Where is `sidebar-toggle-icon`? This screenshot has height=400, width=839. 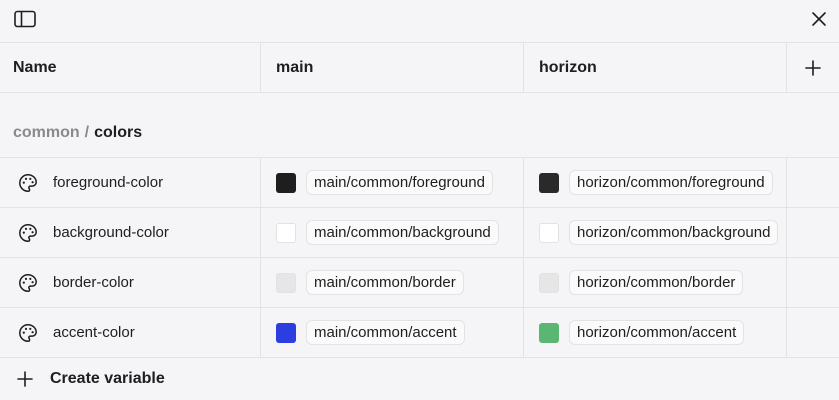 sidebar-toggle-icon is located at coordinates (25, 19).